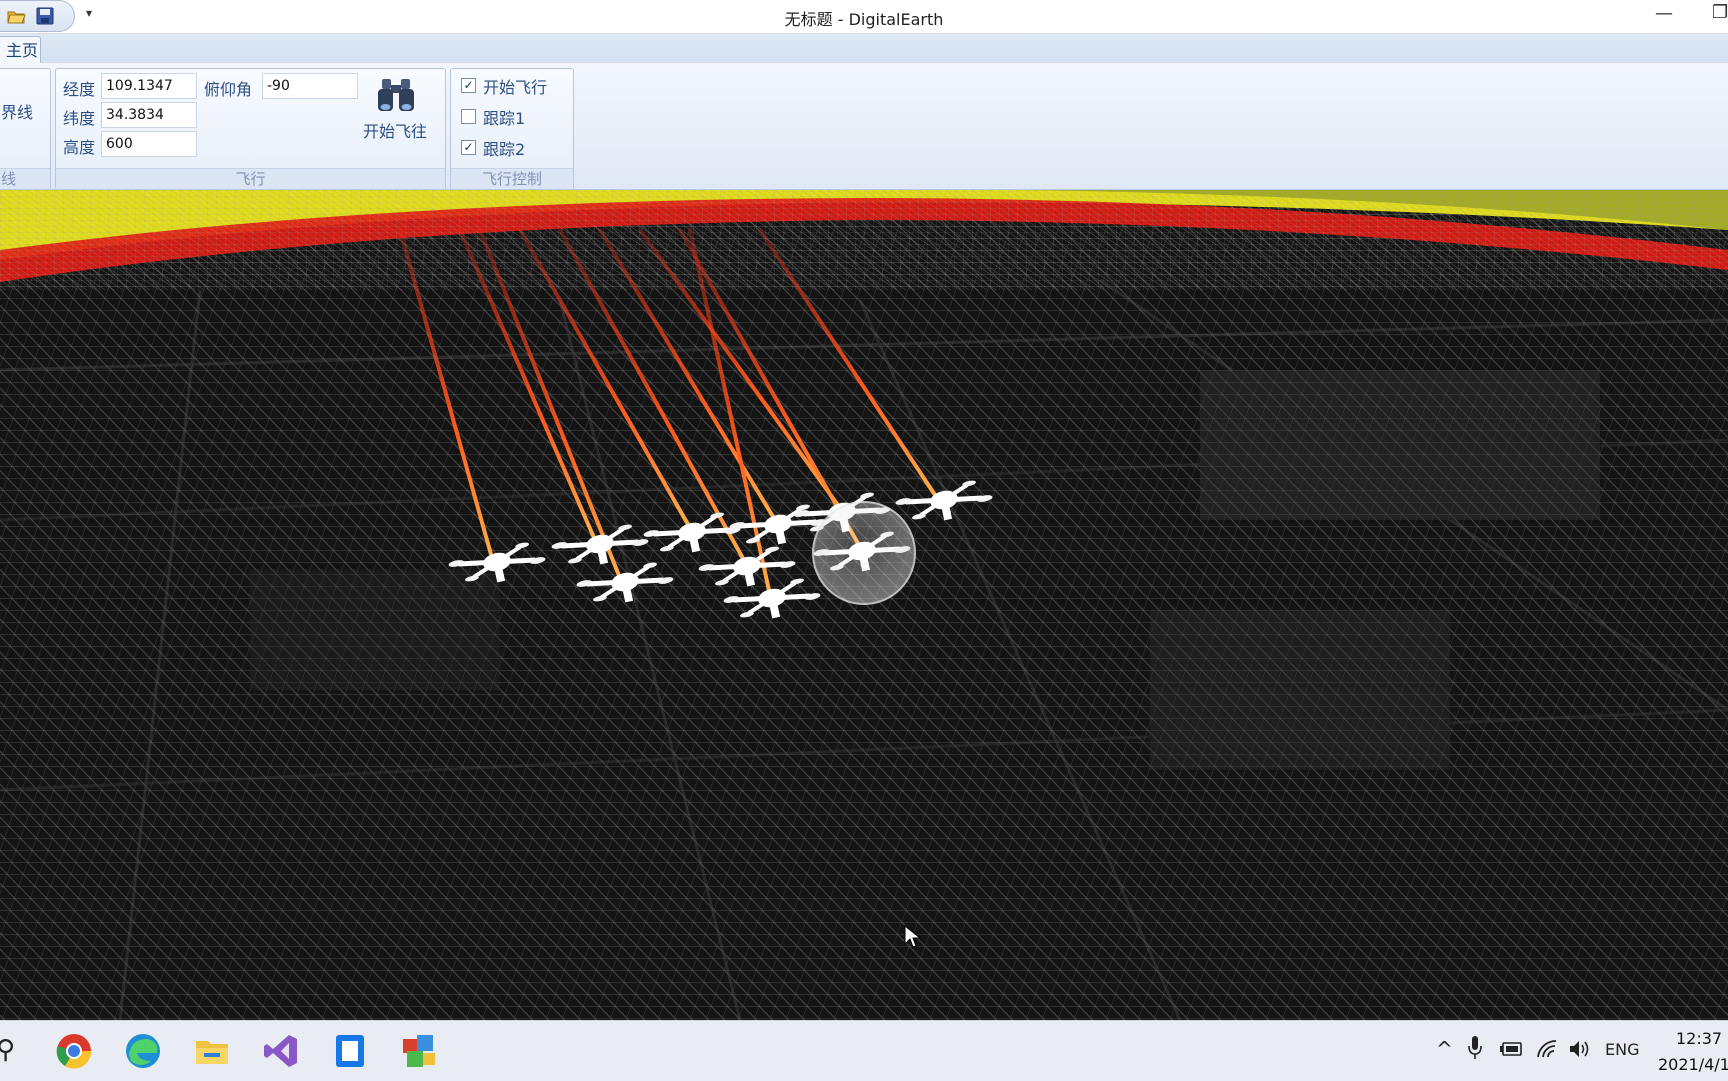  I want to click on ribbon-tab-strip: 主页, so click(864, 49).